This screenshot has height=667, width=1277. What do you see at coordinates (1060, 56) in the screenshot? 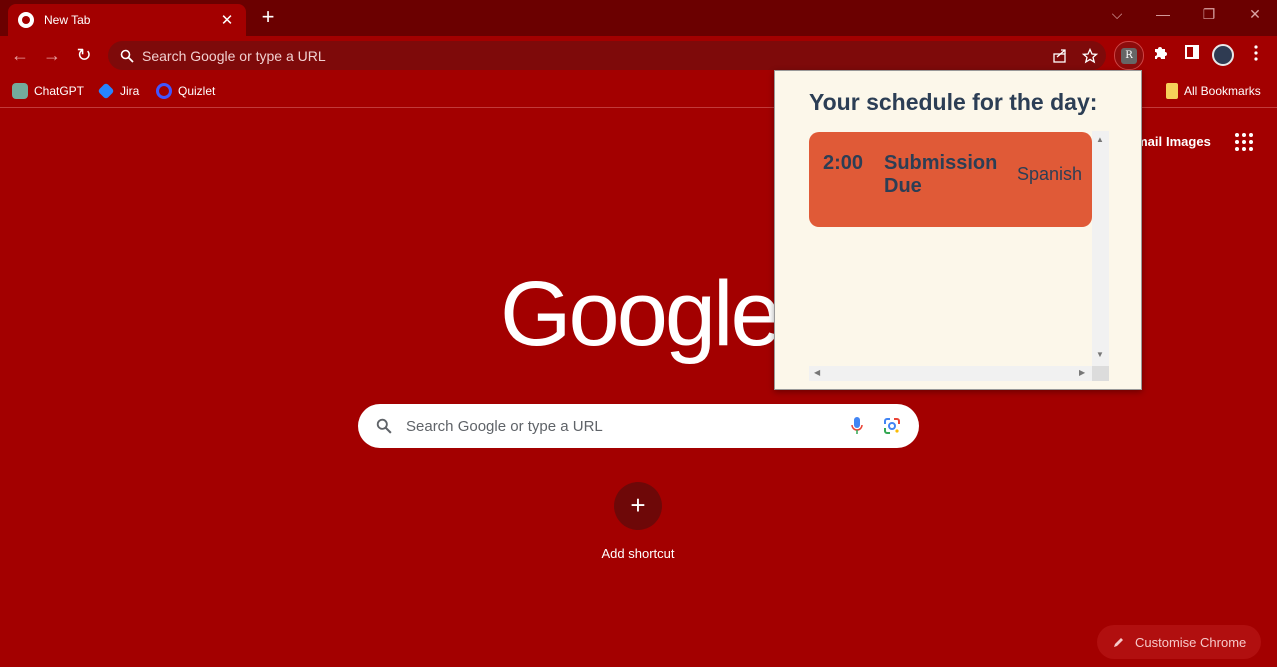
I see `share-icon` at bounding box center [1060, 56].